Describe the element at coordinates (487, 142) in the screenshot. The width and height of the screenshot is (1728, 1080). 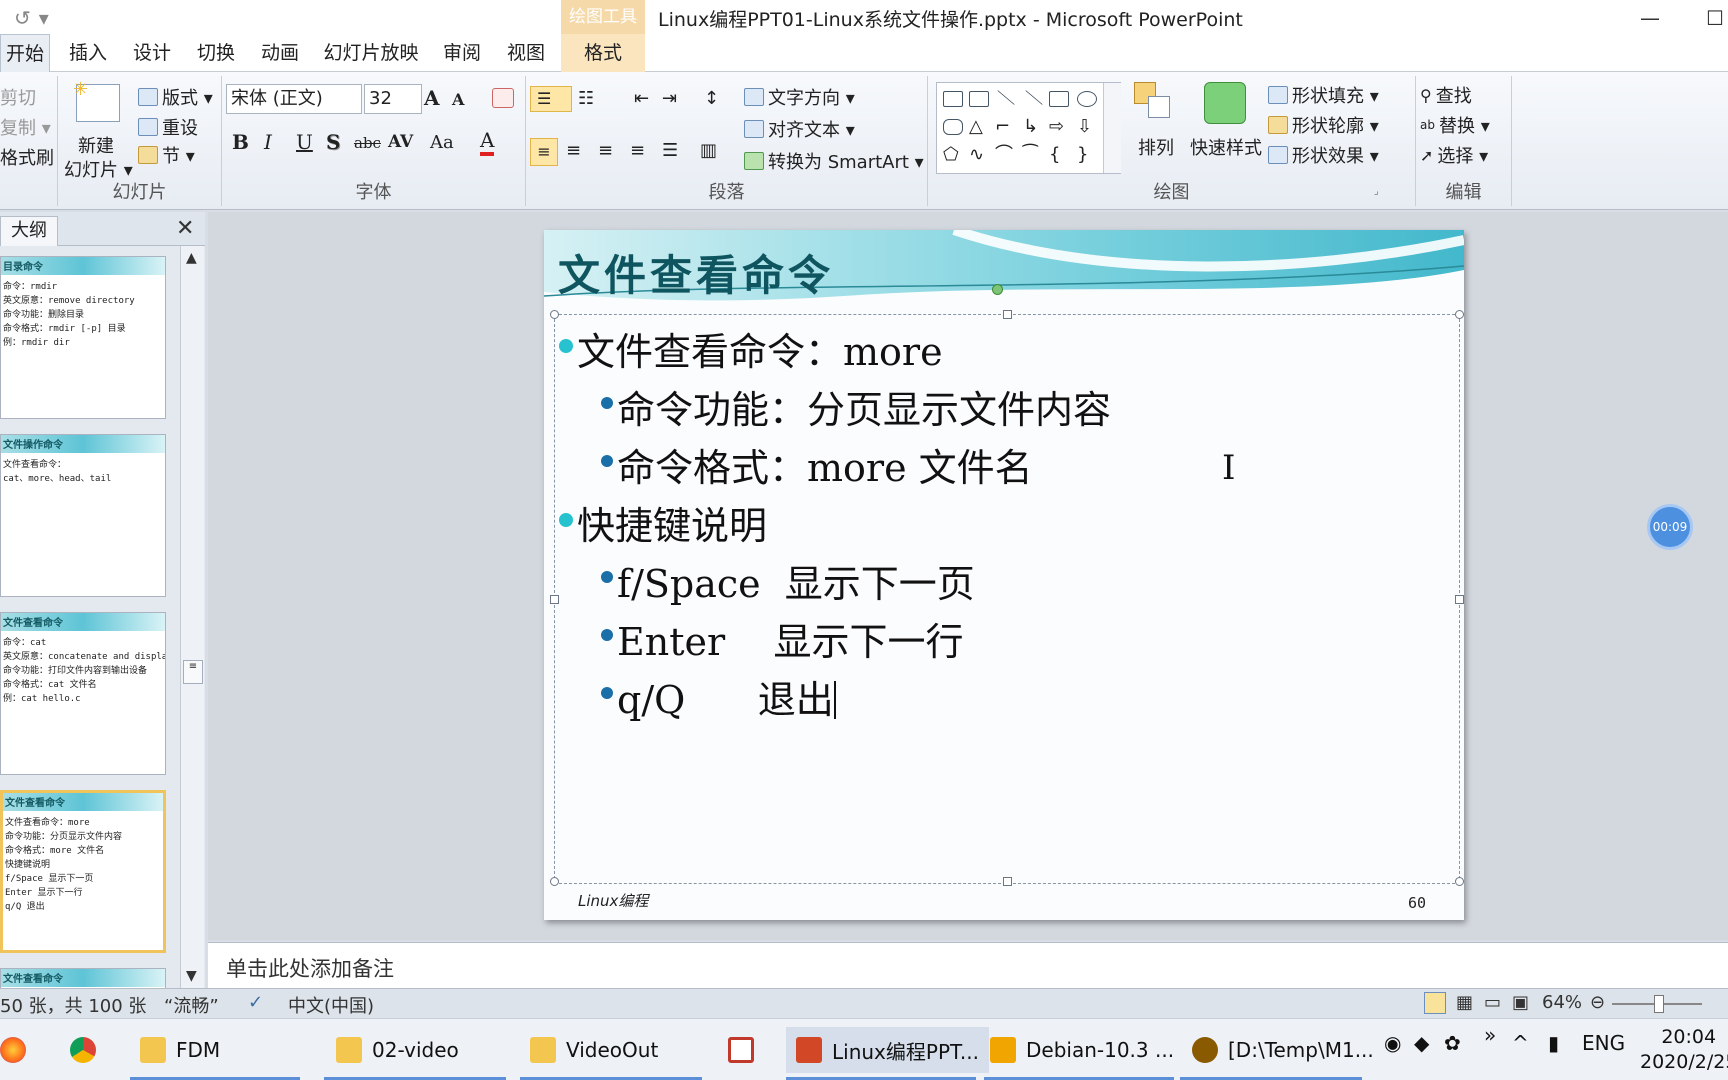
I see `font-color-button: A` at that location.